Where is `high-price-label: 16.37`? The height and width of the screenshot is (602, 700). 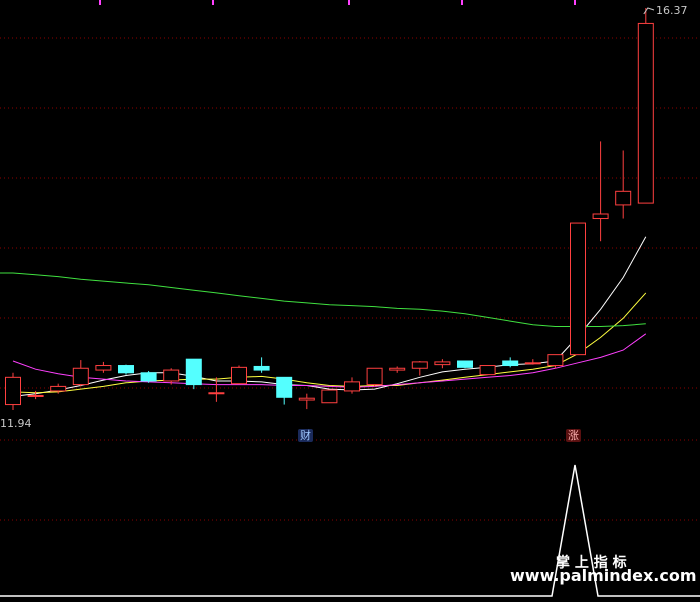 high-price-label: 16.37 is located at coordinates (672, 10).